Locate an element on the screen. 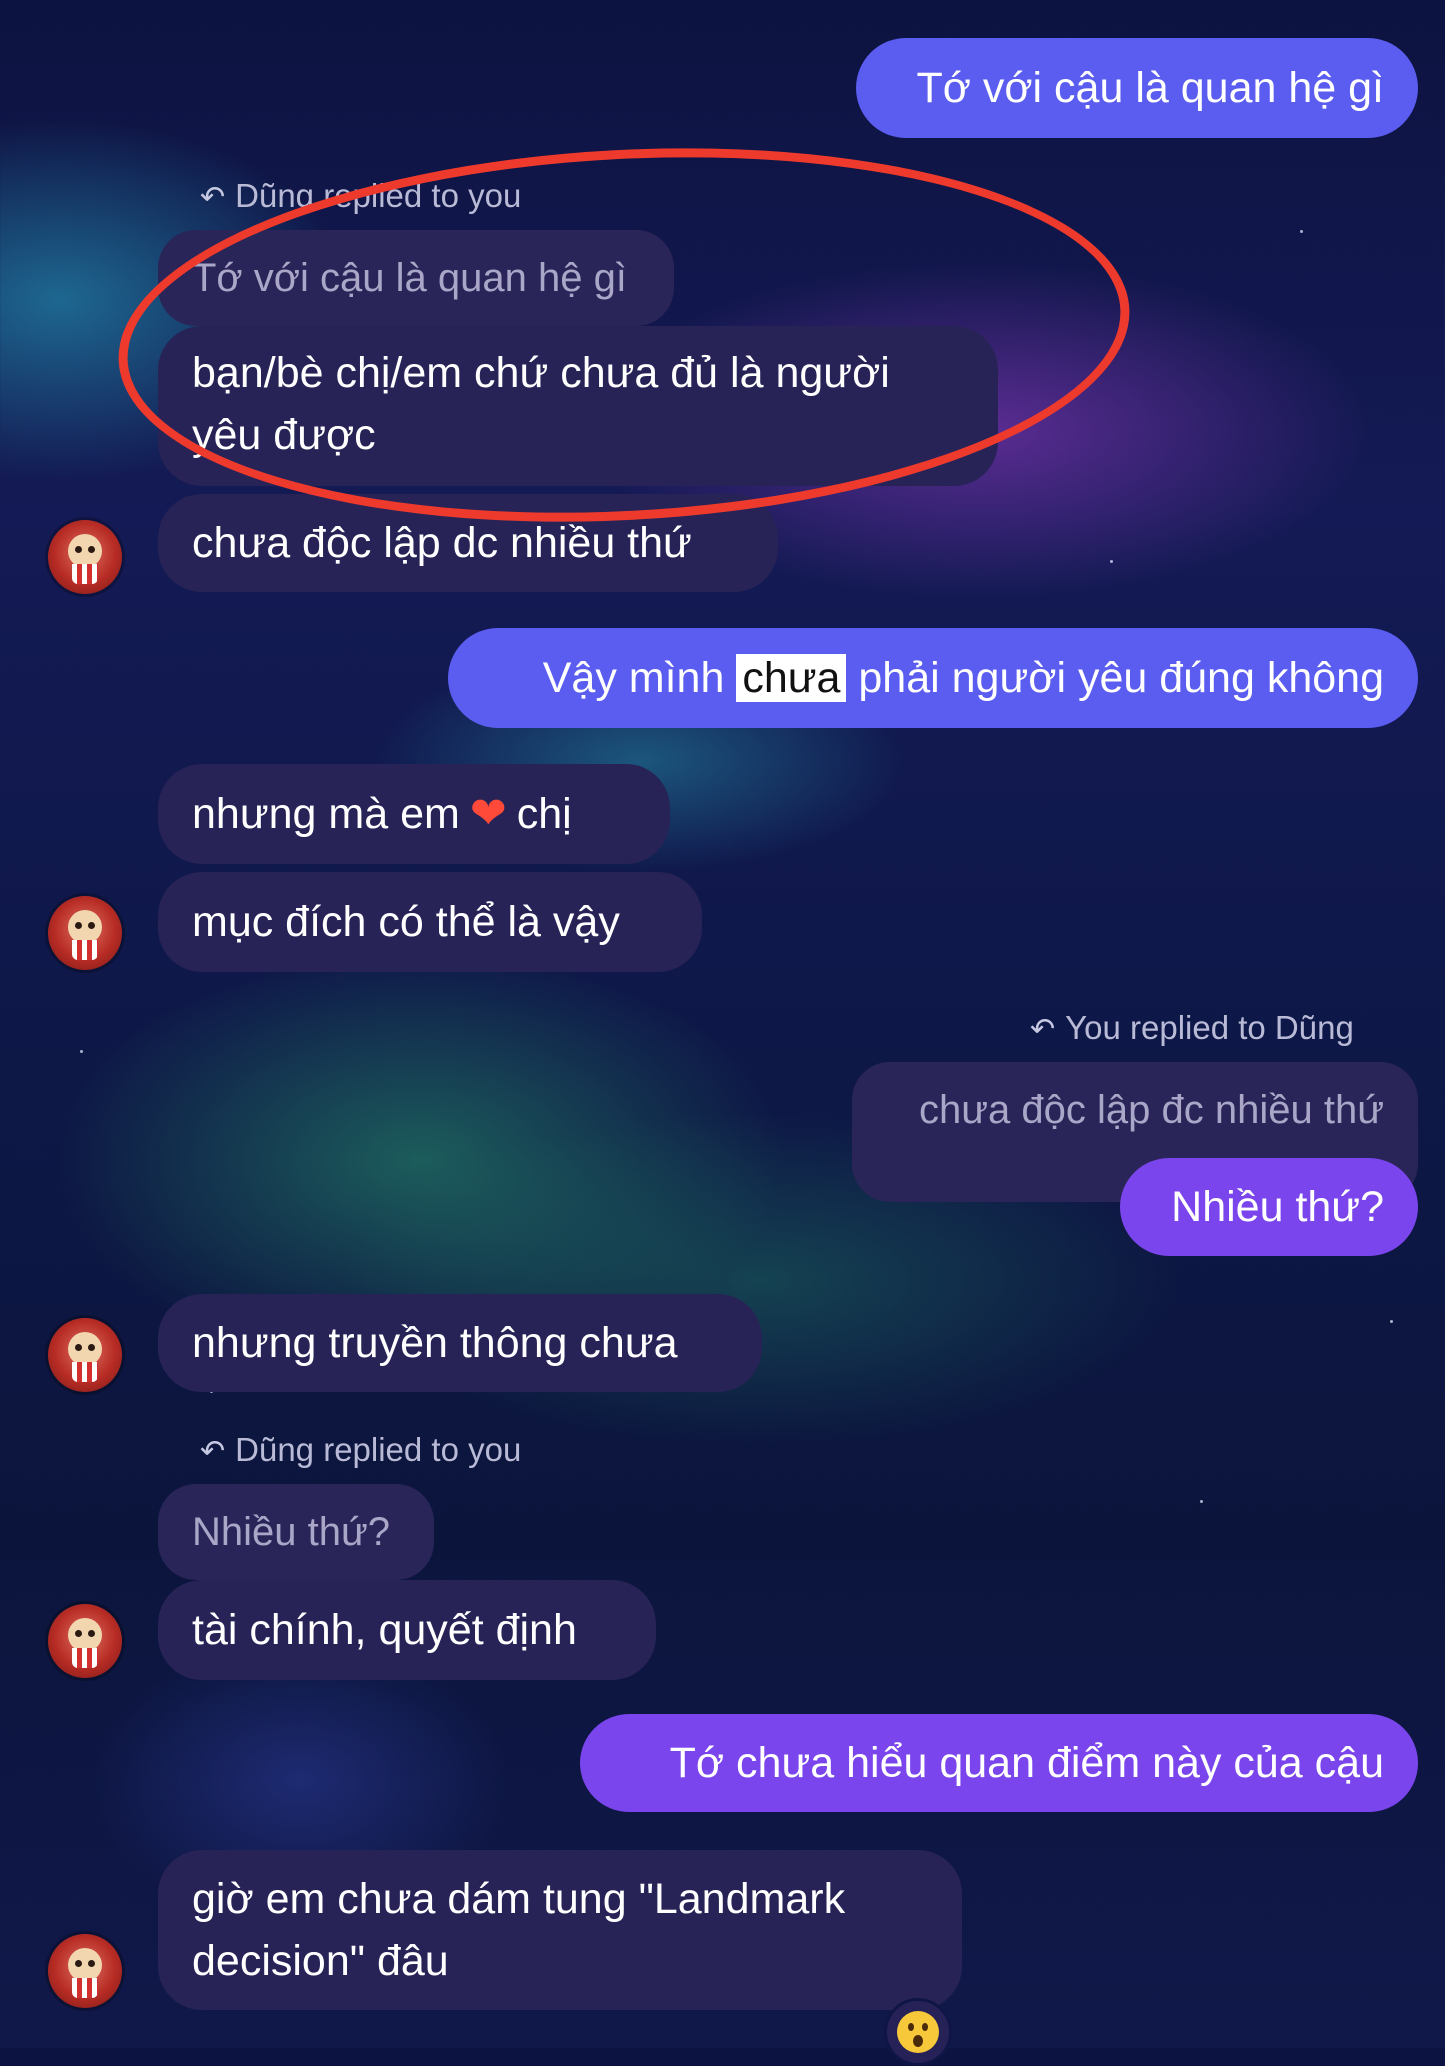  incoming-message: chưa độc lập dc nhiều thứ is located at coordinates (468, 543).